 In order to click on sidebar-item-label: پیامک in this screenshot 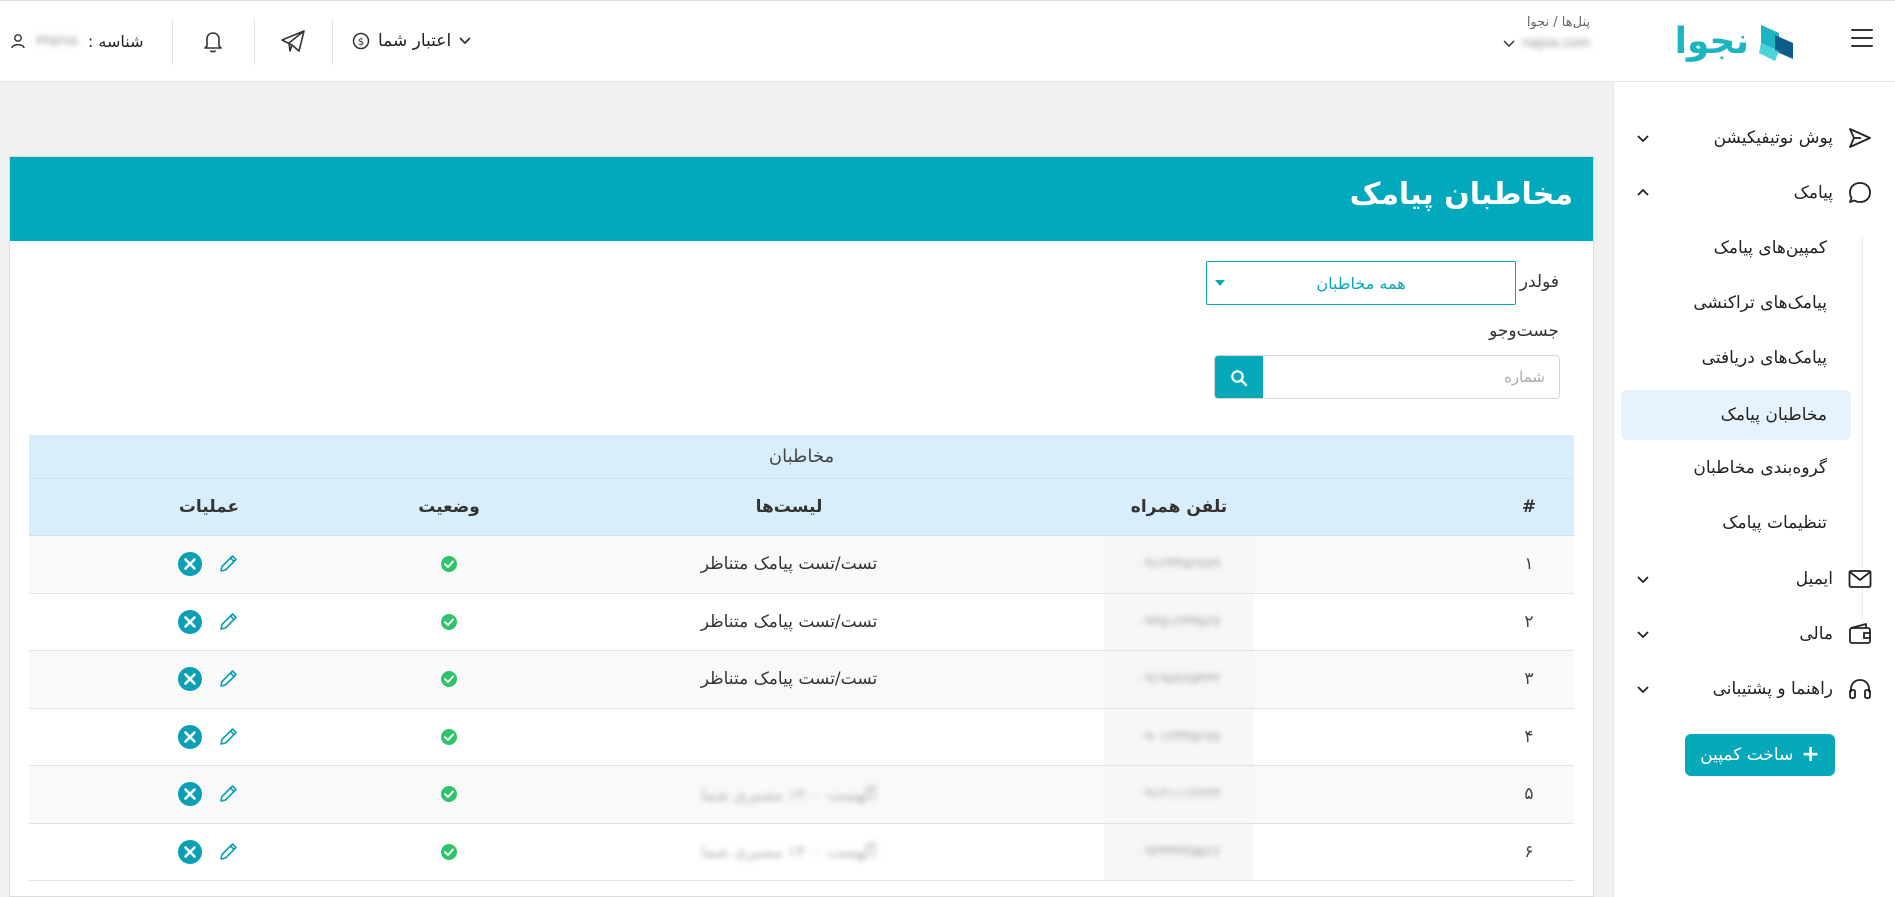, I will do `click(1813, 193)`.